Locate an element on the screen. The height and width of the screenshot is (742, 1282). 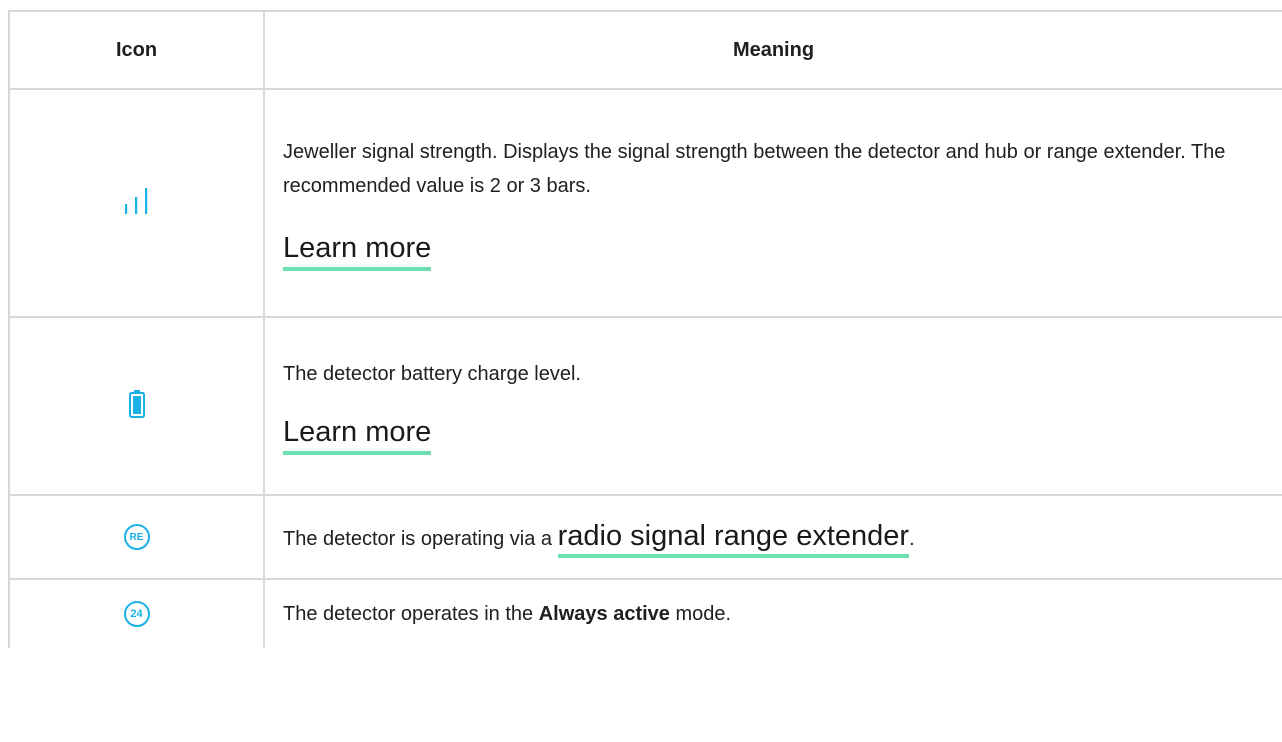
header-icon: Icon is located at coordinates (136, 50).